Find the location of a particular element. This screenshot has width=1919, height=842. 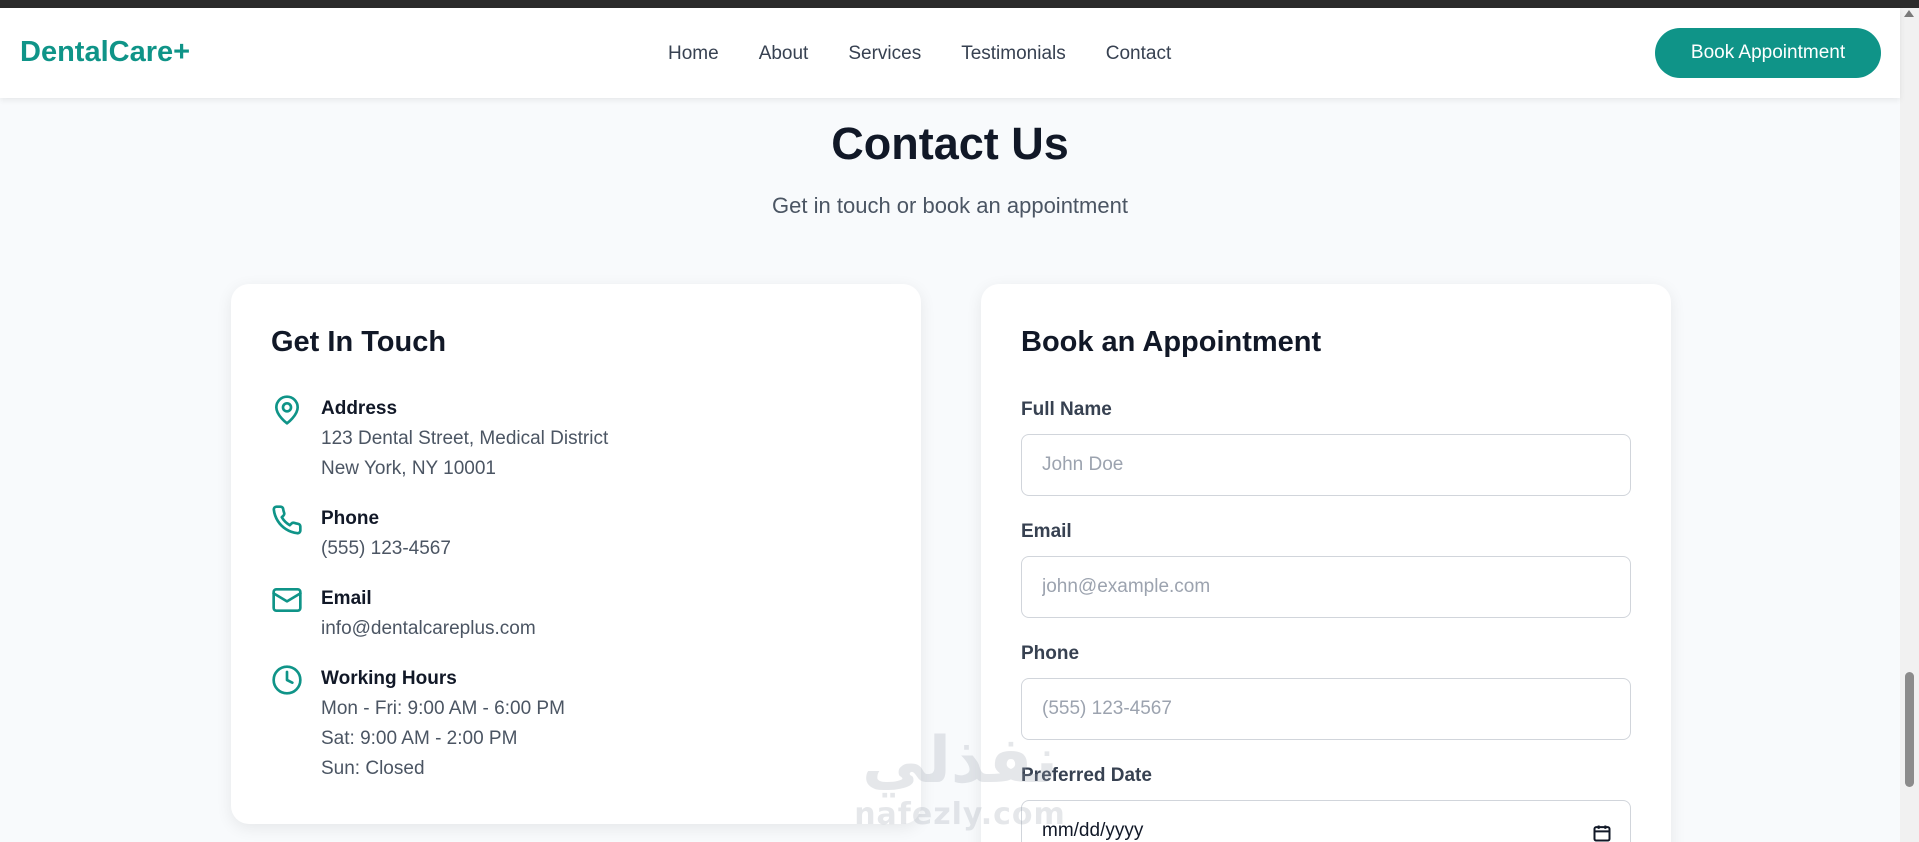

calendar-icon is located at coordinates (1602, 832).